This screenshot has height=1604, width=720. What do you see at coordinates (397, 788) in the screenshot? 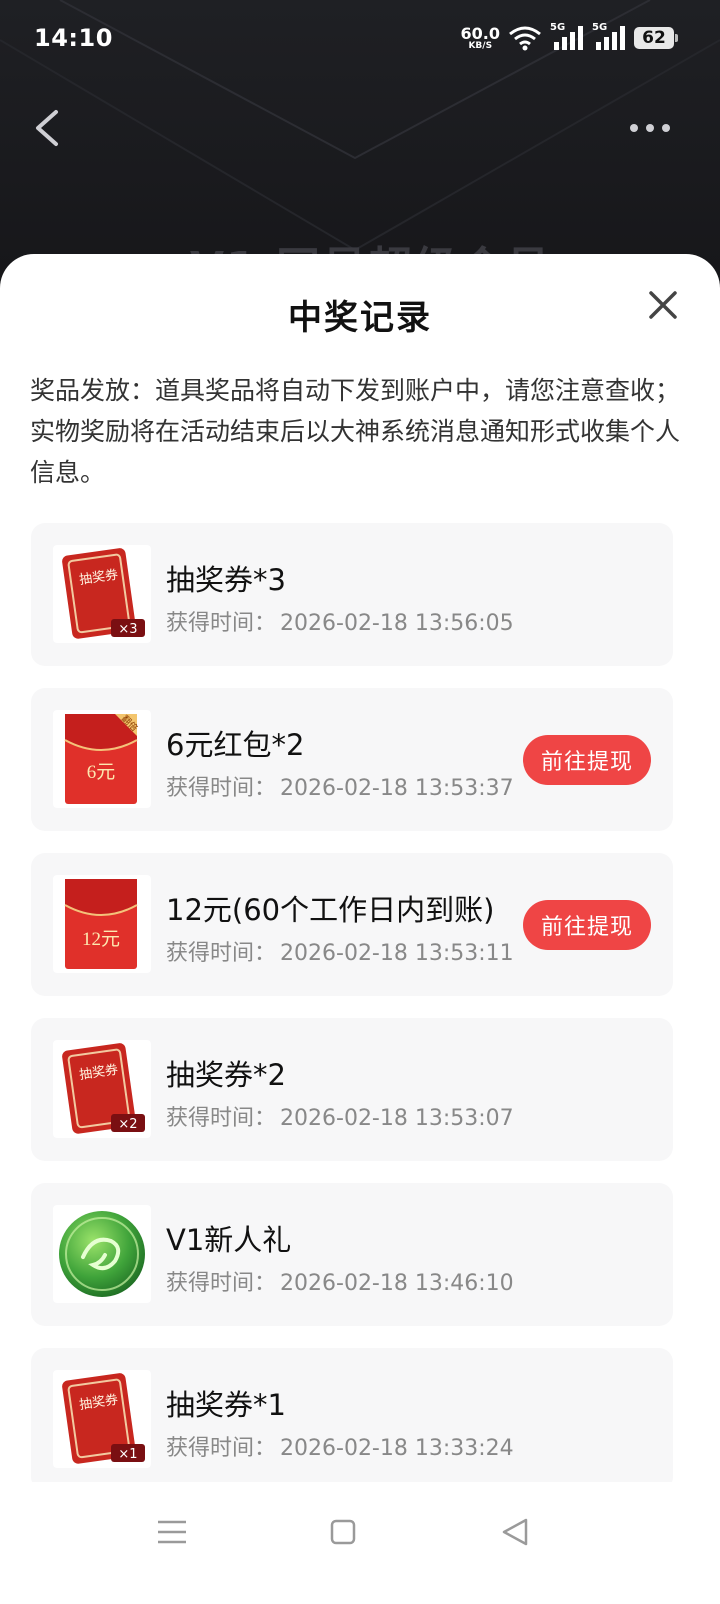
I see `time-value: 2026-02-18 13:53:37` at bounding box center [397, 788].